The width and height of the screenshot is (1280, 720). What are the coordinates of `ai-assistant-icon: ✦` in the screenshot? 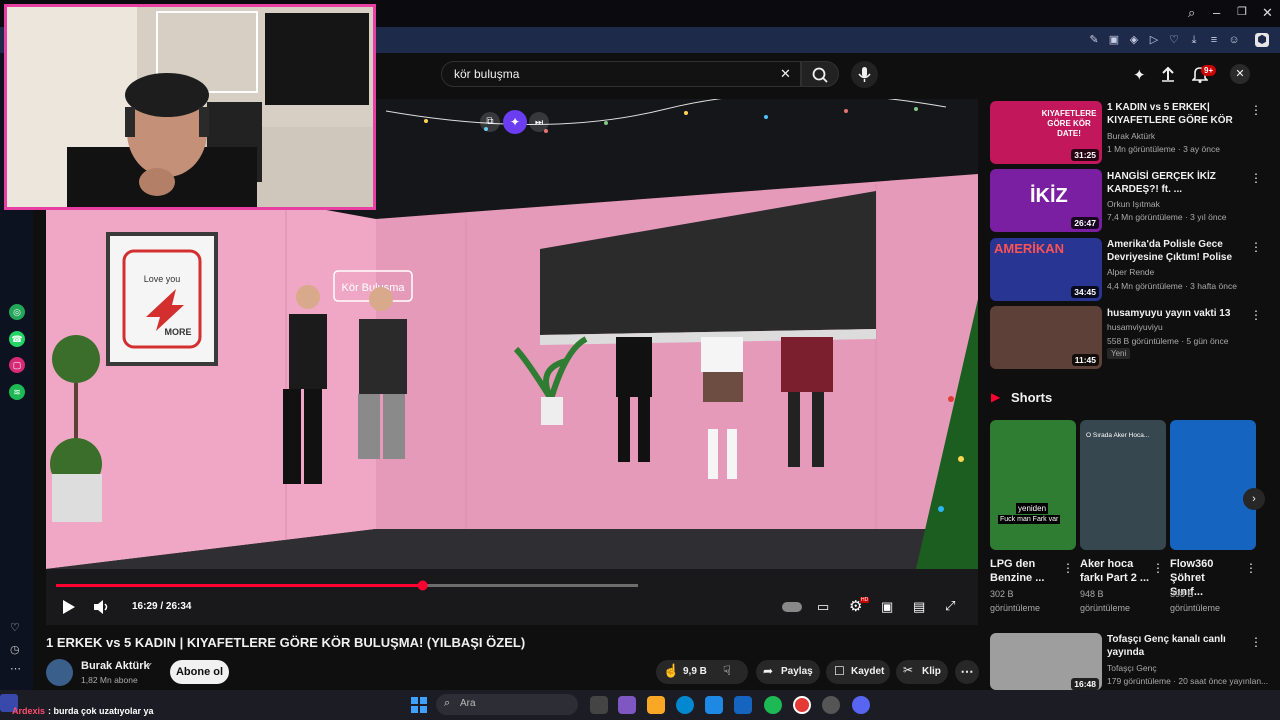 It's located at (515, 122).